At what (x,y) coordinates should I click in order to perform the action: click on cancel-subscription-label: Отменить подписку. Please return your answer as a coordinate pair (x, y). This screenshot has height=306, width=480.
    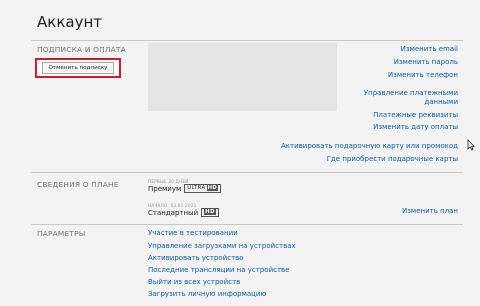
    Looking at the image, I should click on (78, 68).